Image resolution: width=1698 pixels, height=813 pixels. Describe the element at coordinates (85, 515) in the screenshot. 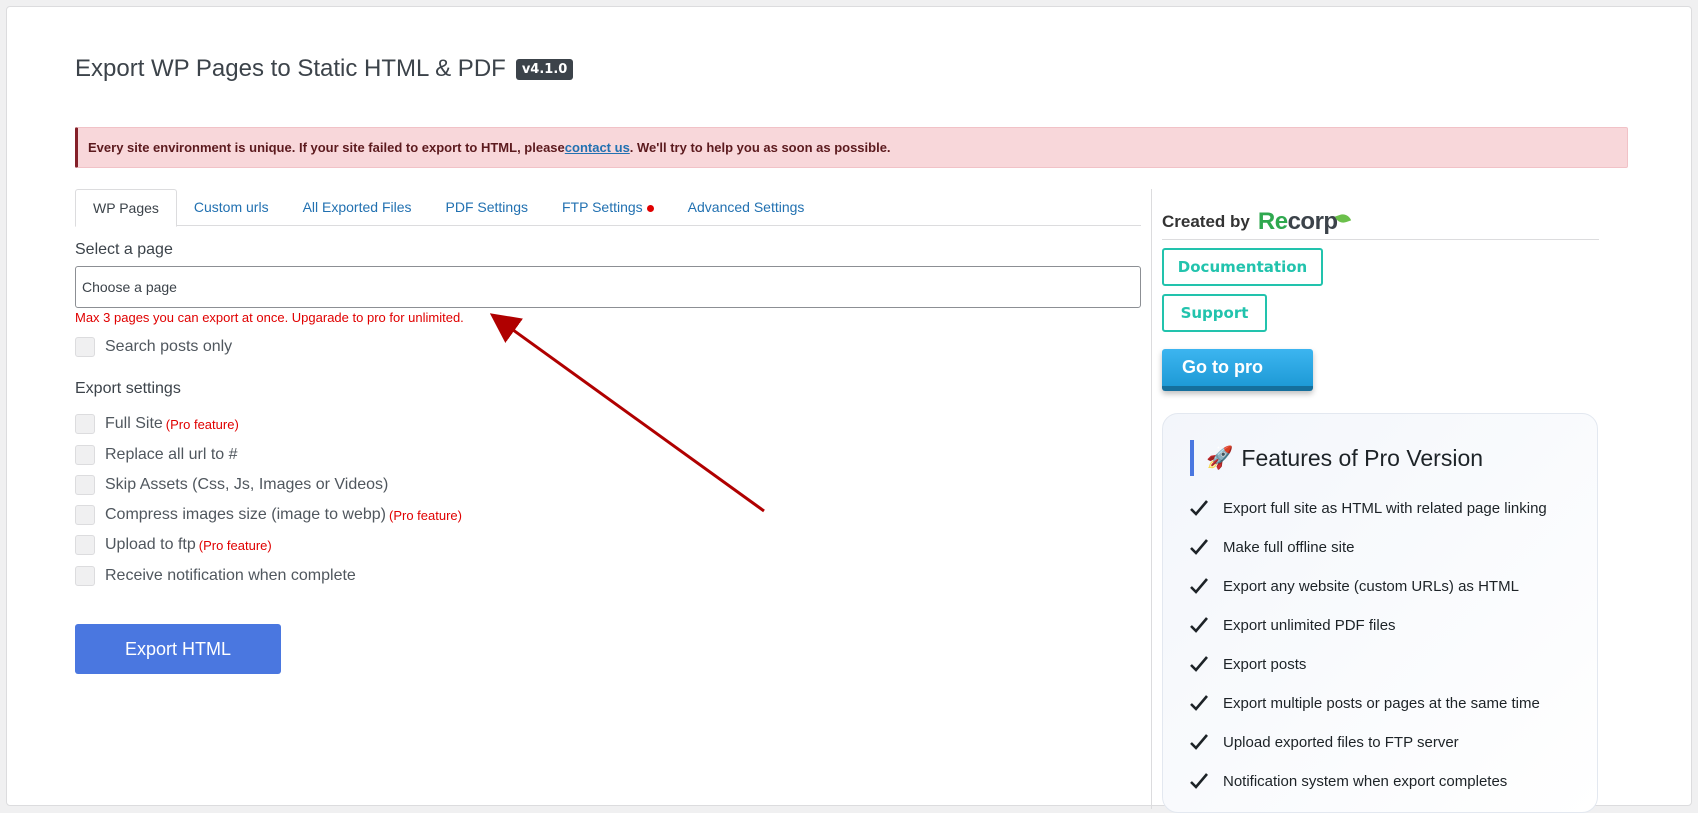

I see `compress-images-checkbox` at that location.